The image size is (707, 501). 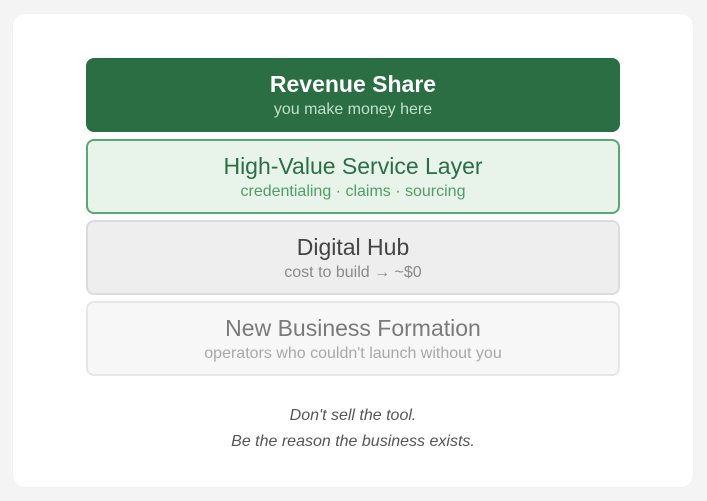 I want to click on layer-digital-hub: Digital Hub cost to build → ~$0, so click(x=353, y=257).